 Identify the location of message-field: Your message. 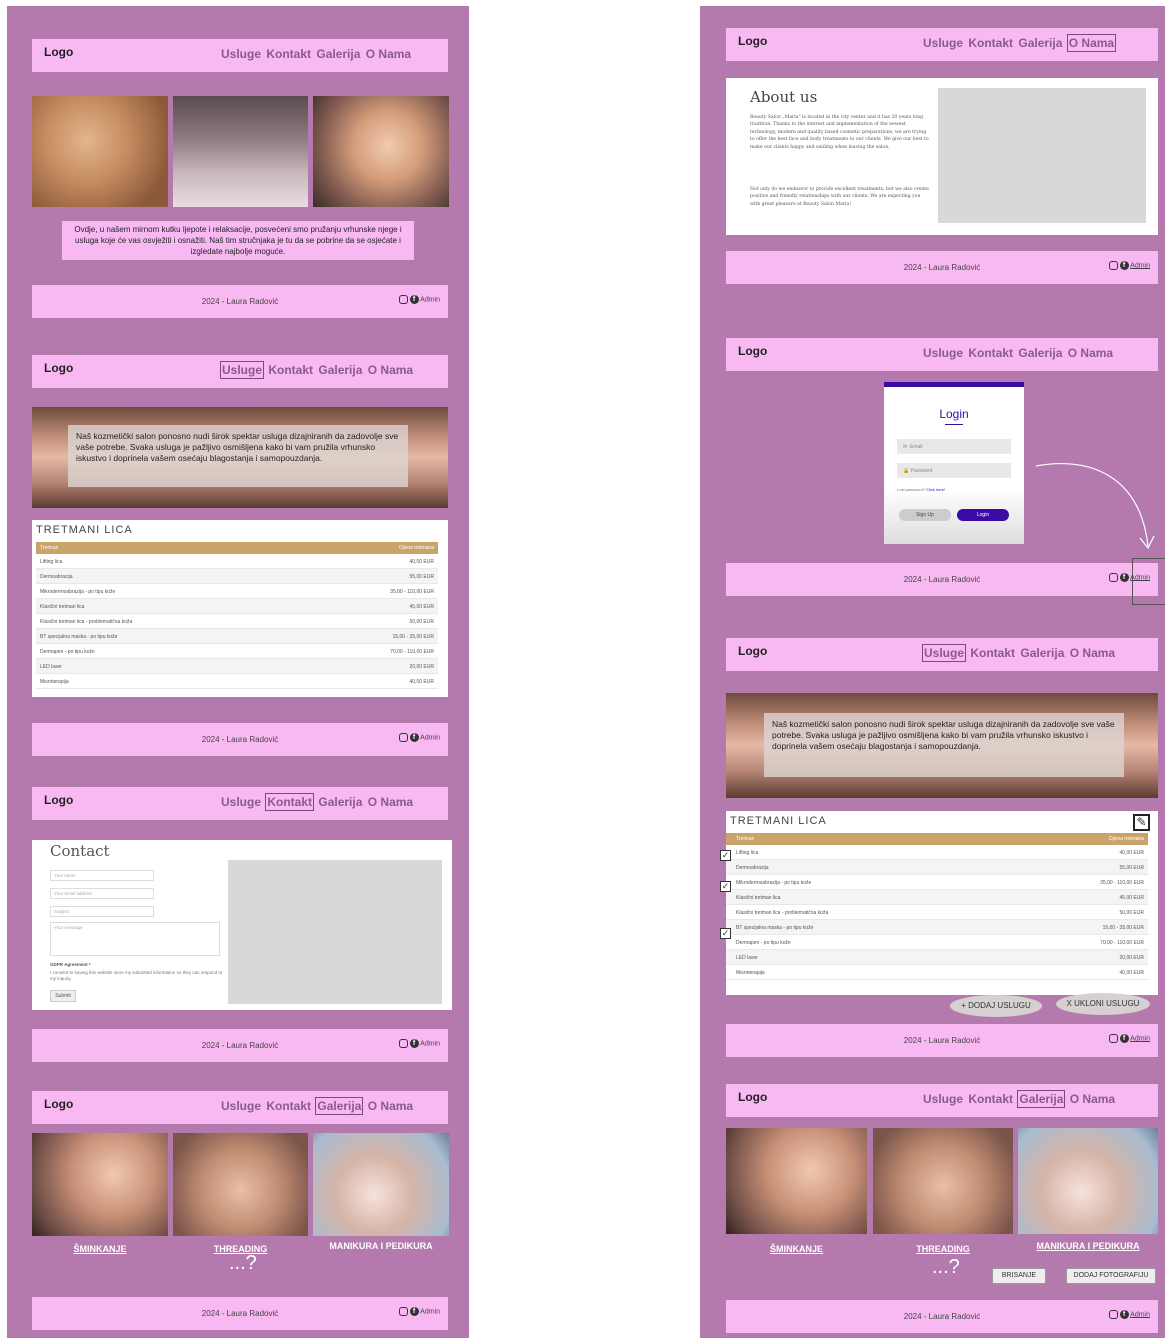
(135, 939).